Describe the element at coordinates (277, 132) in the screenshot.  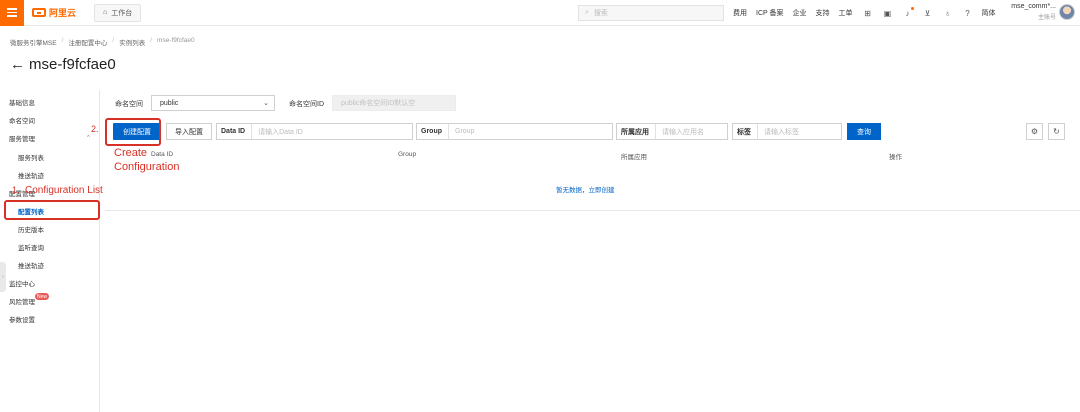
I see `data-id-input: 请输入Data ID` at that location.